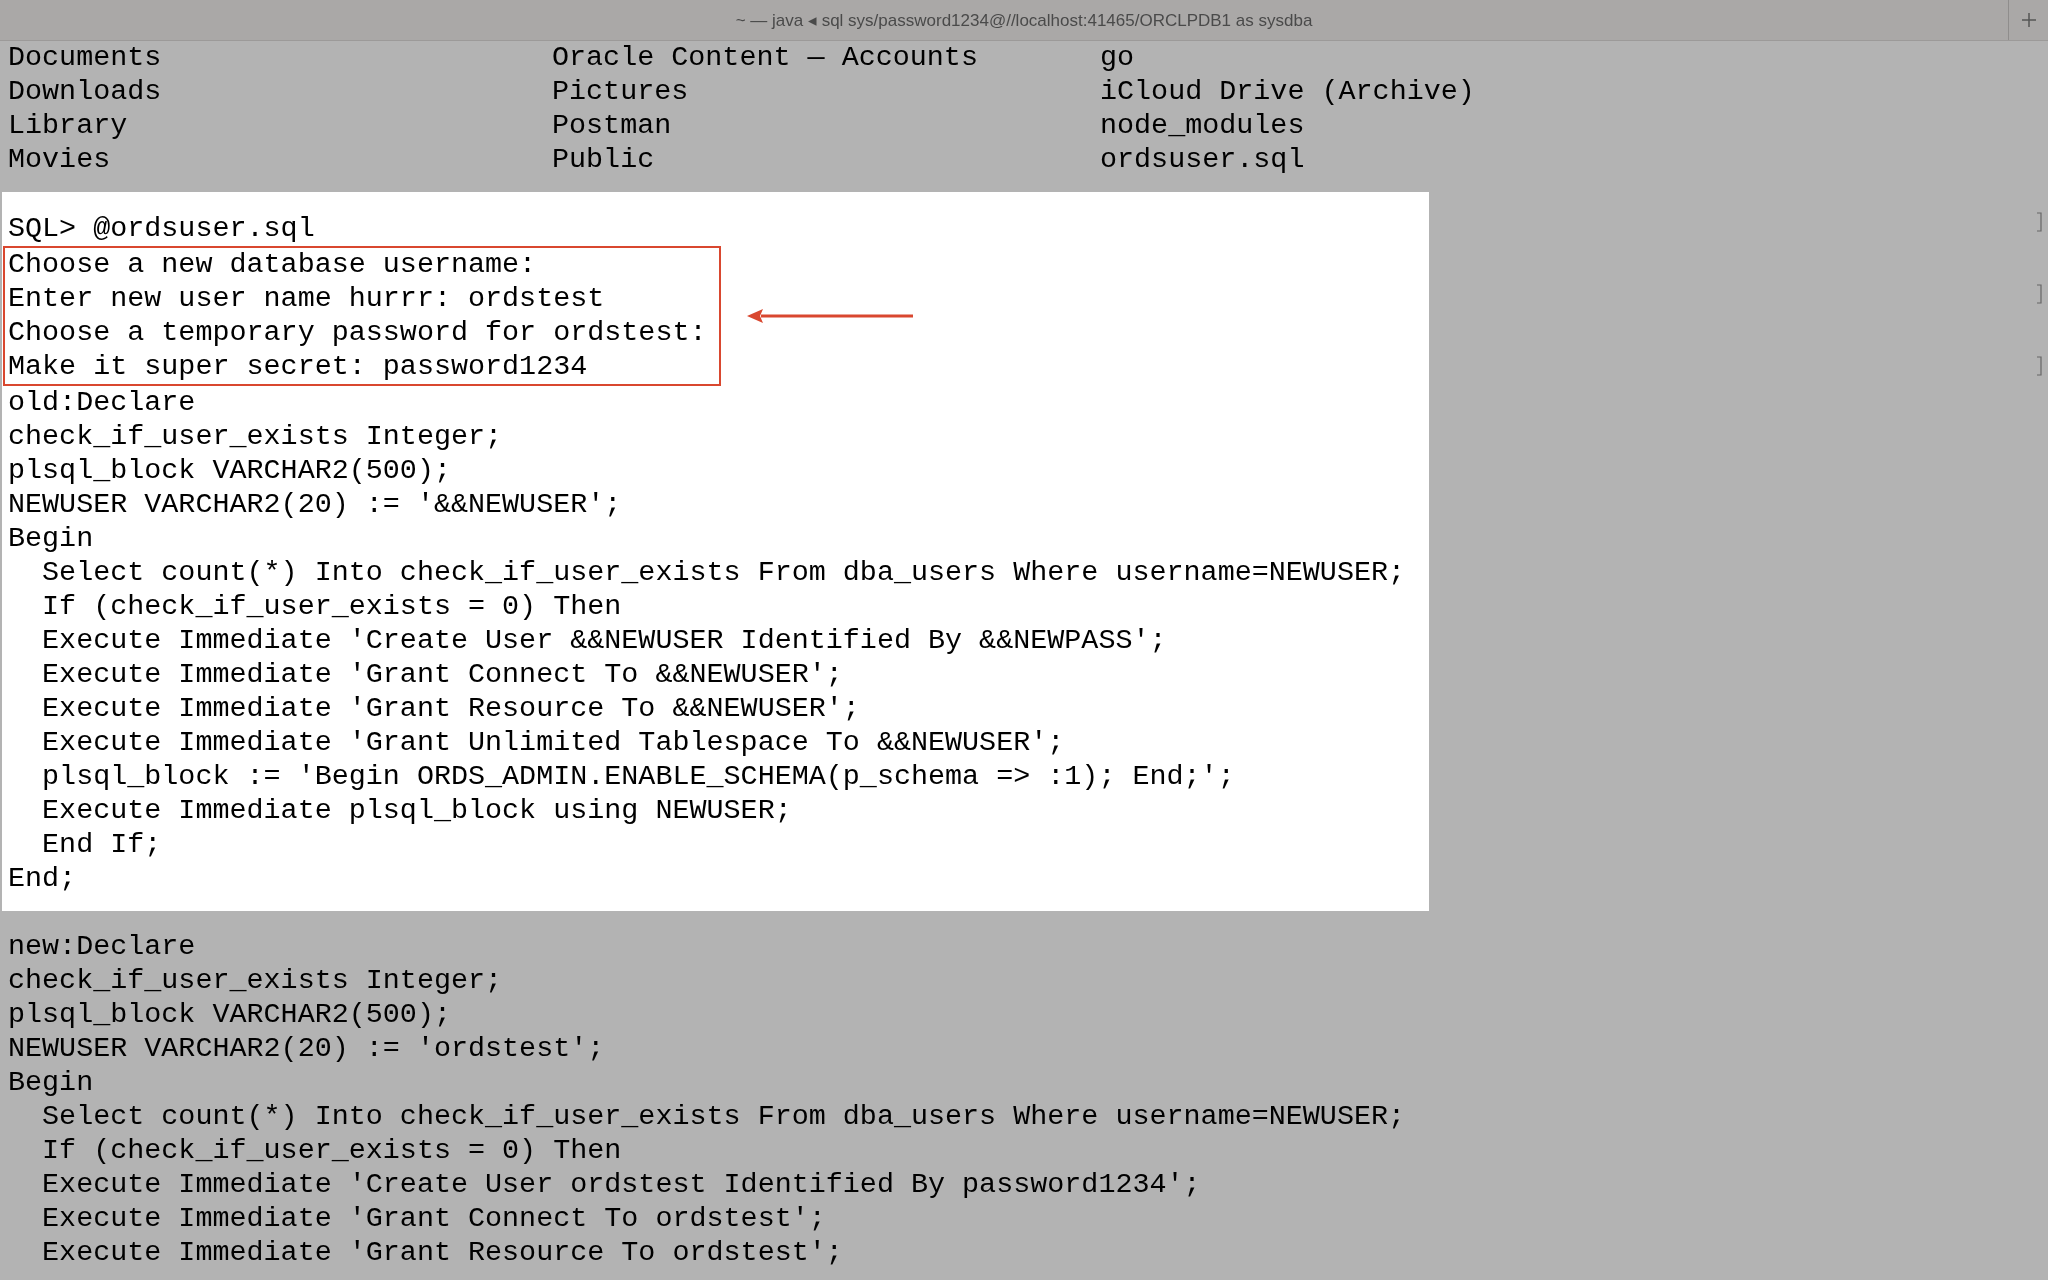  I want to click on window-title: ~ — java ◂ sql sys/password1234@//localhost:41465/ORCLPDB1 as sysdba, so click(1024, 20).